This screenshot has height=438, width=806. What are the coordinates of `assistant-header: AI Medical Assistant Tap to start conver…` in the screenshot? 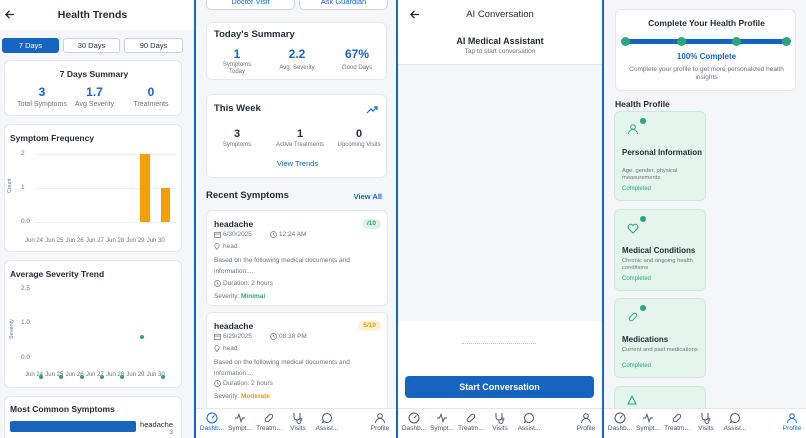 It's located at (500, 46).